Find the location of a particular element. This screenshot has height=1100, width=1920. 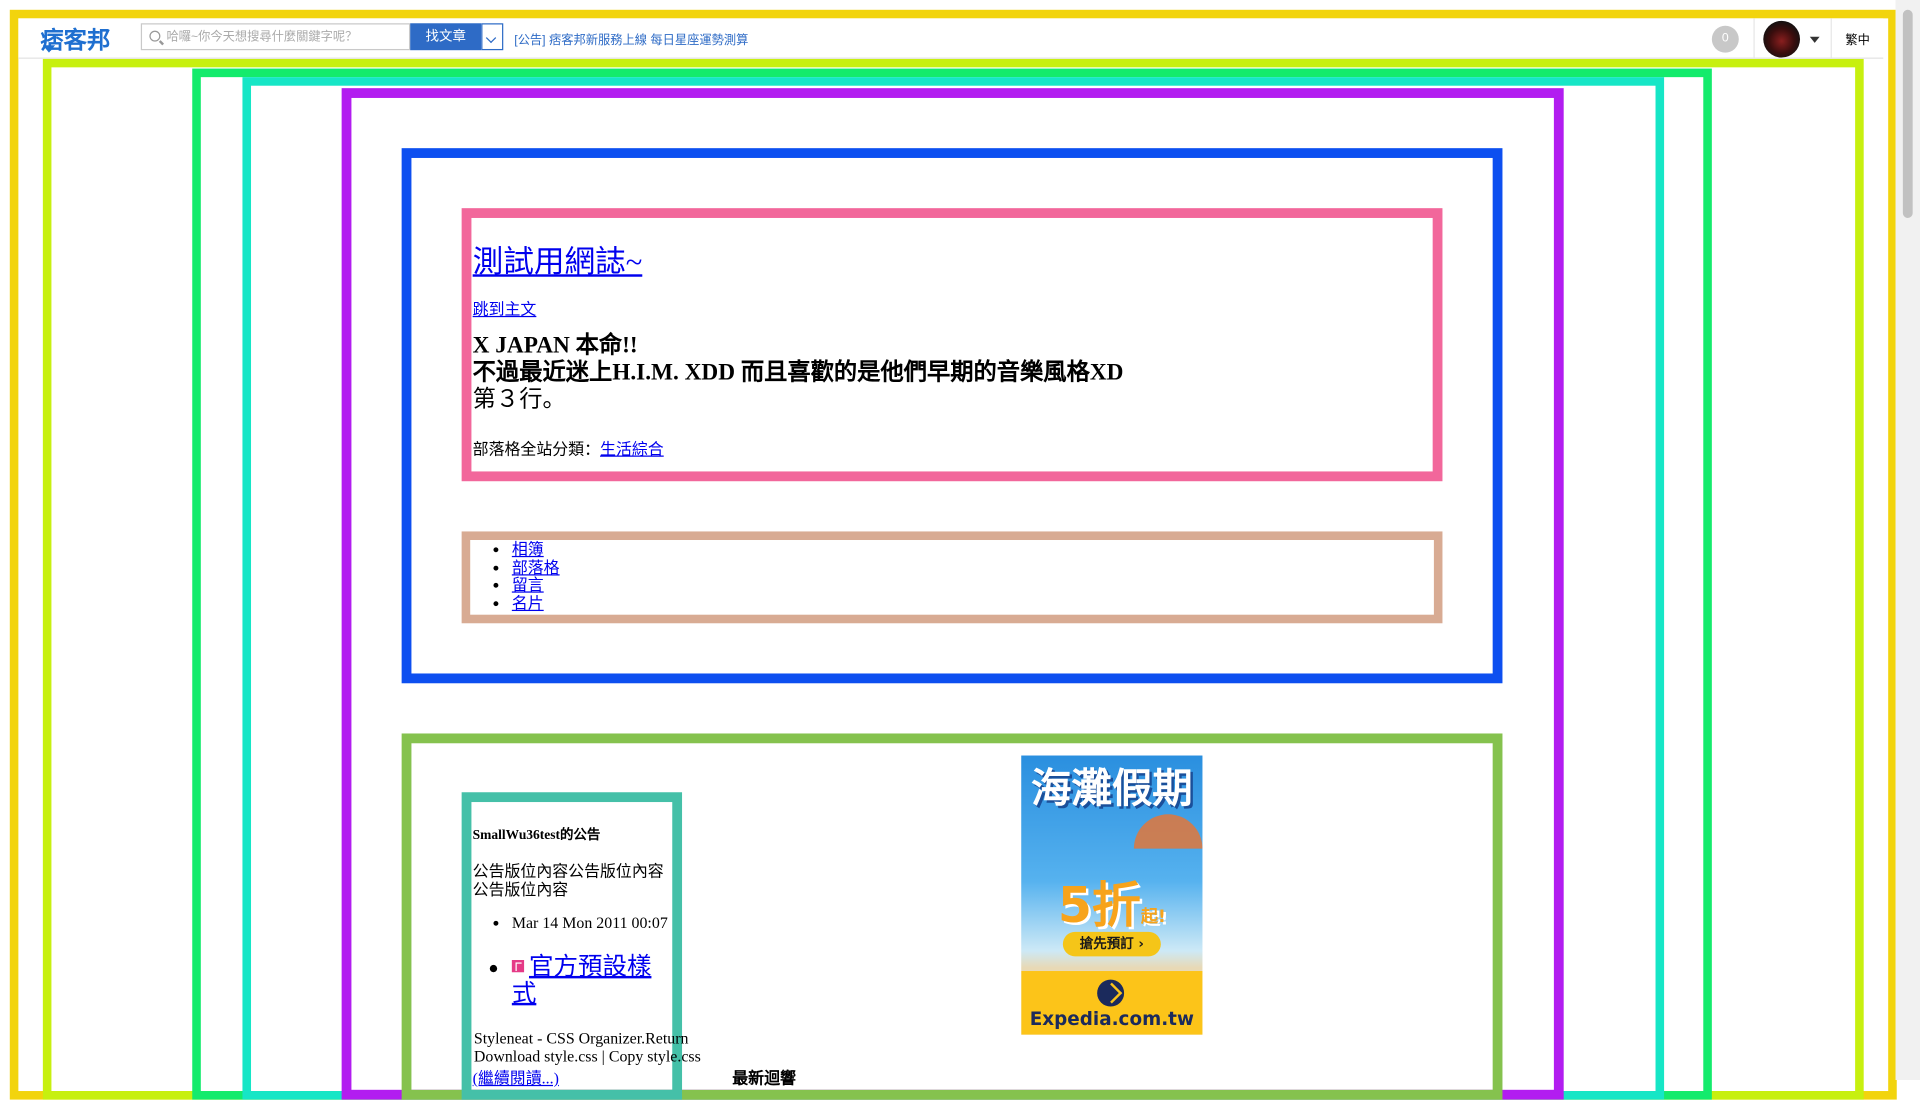

notice-title: SmallWu36test的公告 is located at coordinates (536, 835).